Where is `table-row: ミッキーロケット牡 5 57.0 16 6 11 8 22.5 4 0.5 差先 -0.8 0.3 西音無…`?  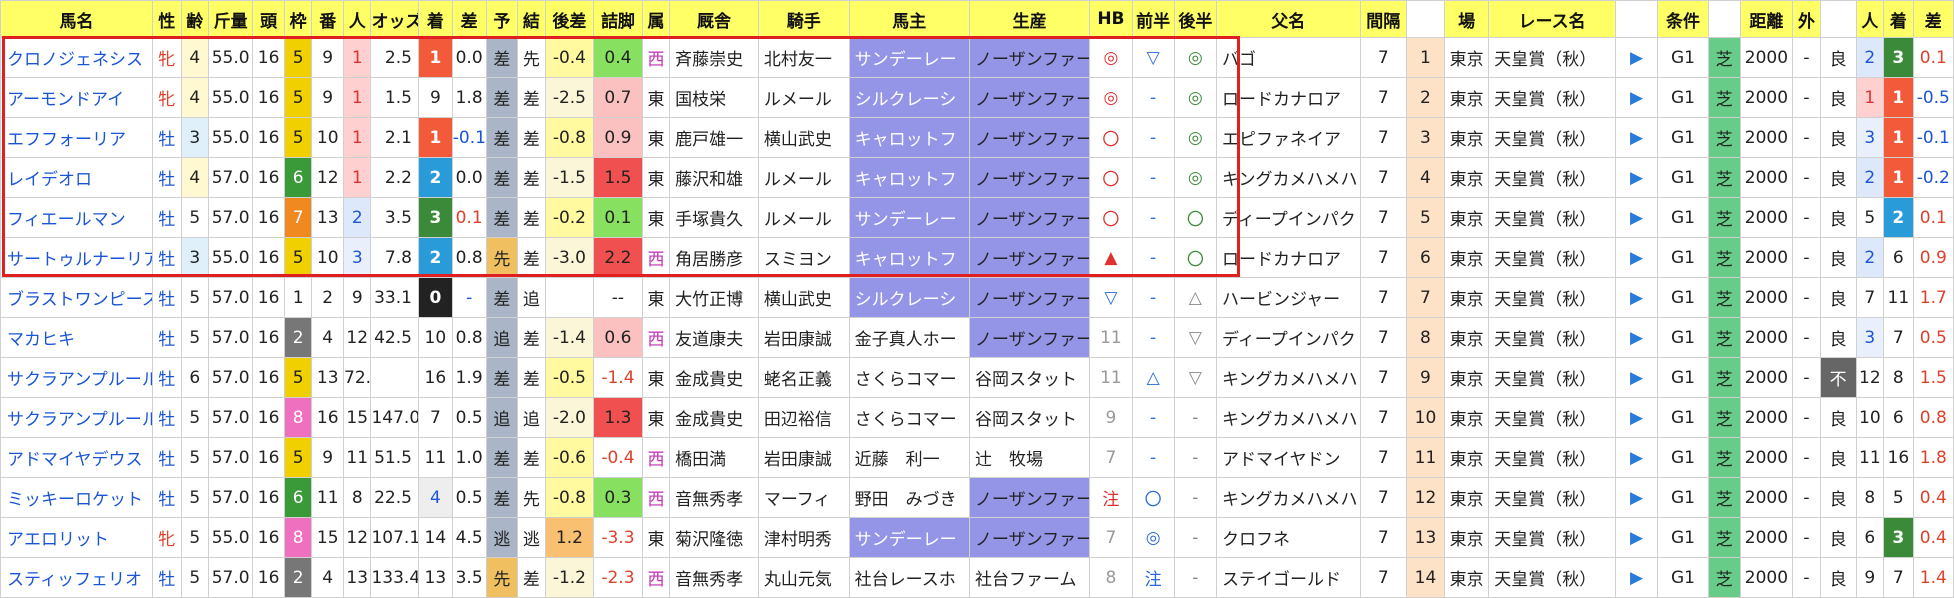
table-row: ミッキーロケット牡 5 57.0 16 6 11 8 22.5 4 0.5 差先 -0.8 0.3 西音無… is located at coordinates (977, 497).